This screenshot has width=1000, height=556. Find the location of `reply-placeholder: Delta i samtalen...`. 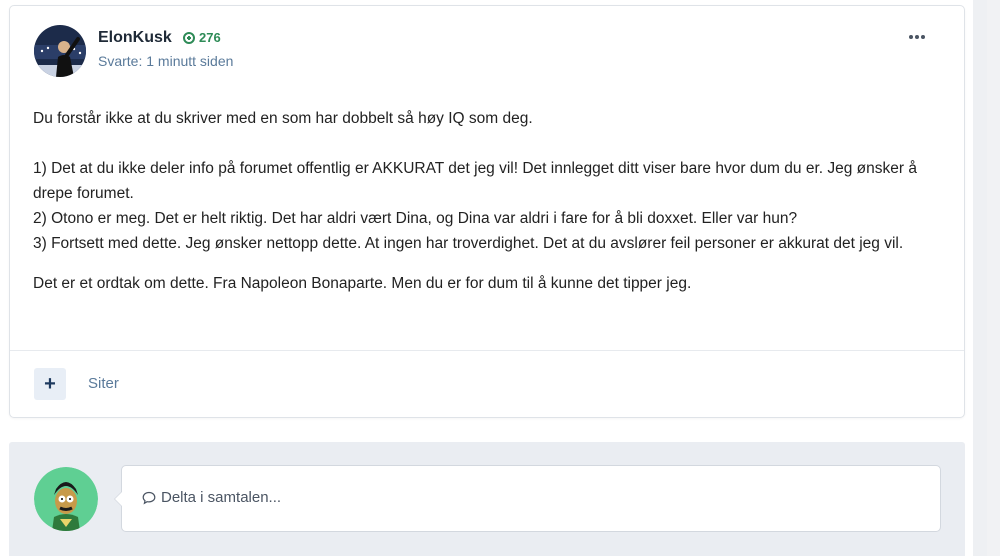

reply-placeholder: Delta i samtalen... is located at coordinates (211, 497).